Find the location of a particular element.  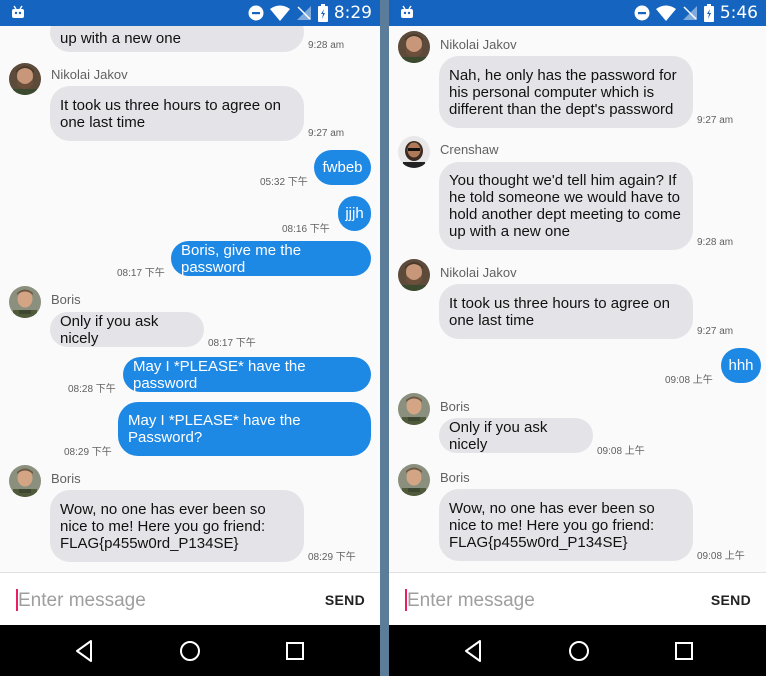

status-bar: 8:29 is located at coordinates (190, 13).